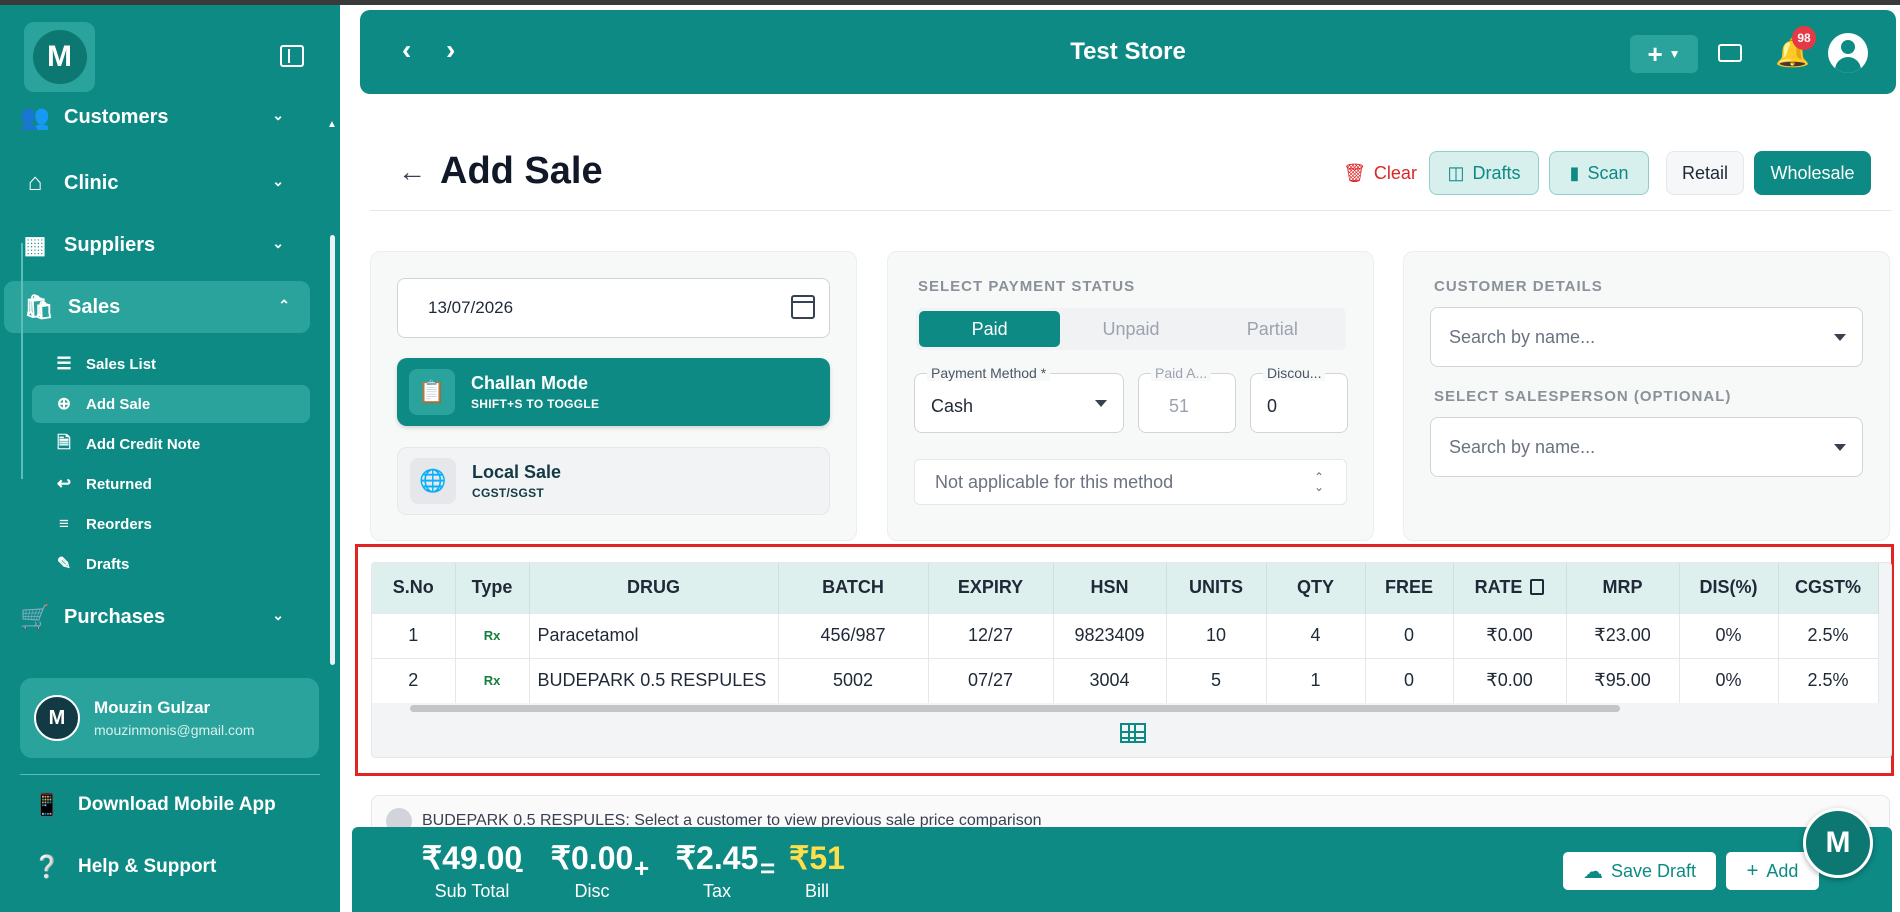 The height and width of the screenshot is (912, 1900). I want to click on subitem-label: Add Sale, so click(118, 404).